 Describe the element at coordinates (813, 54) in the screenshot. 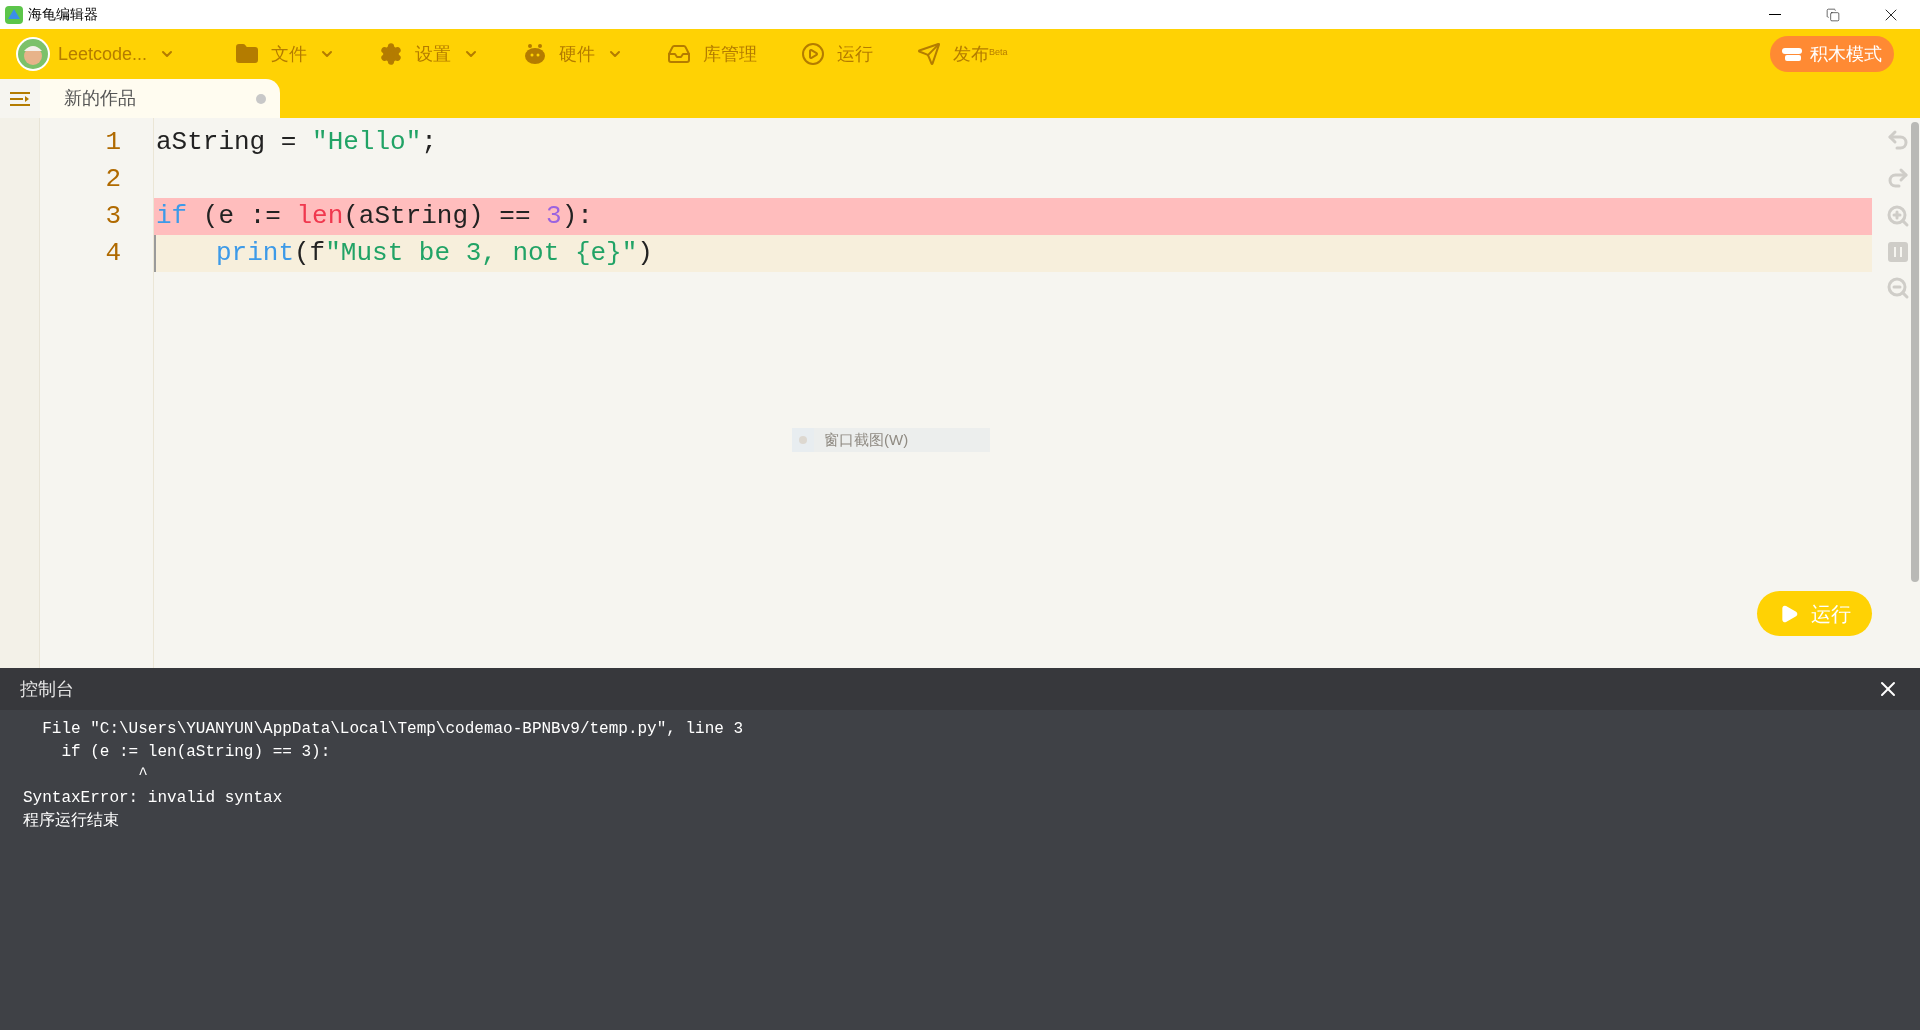

I see `play-icon` at that location.